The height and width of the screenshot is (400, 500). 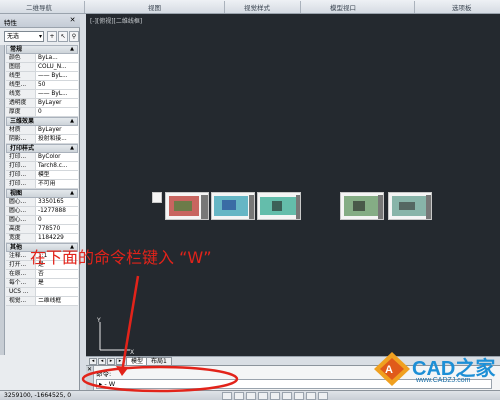 I want to click on property-name: 透明度, so click(x=21, y=103).